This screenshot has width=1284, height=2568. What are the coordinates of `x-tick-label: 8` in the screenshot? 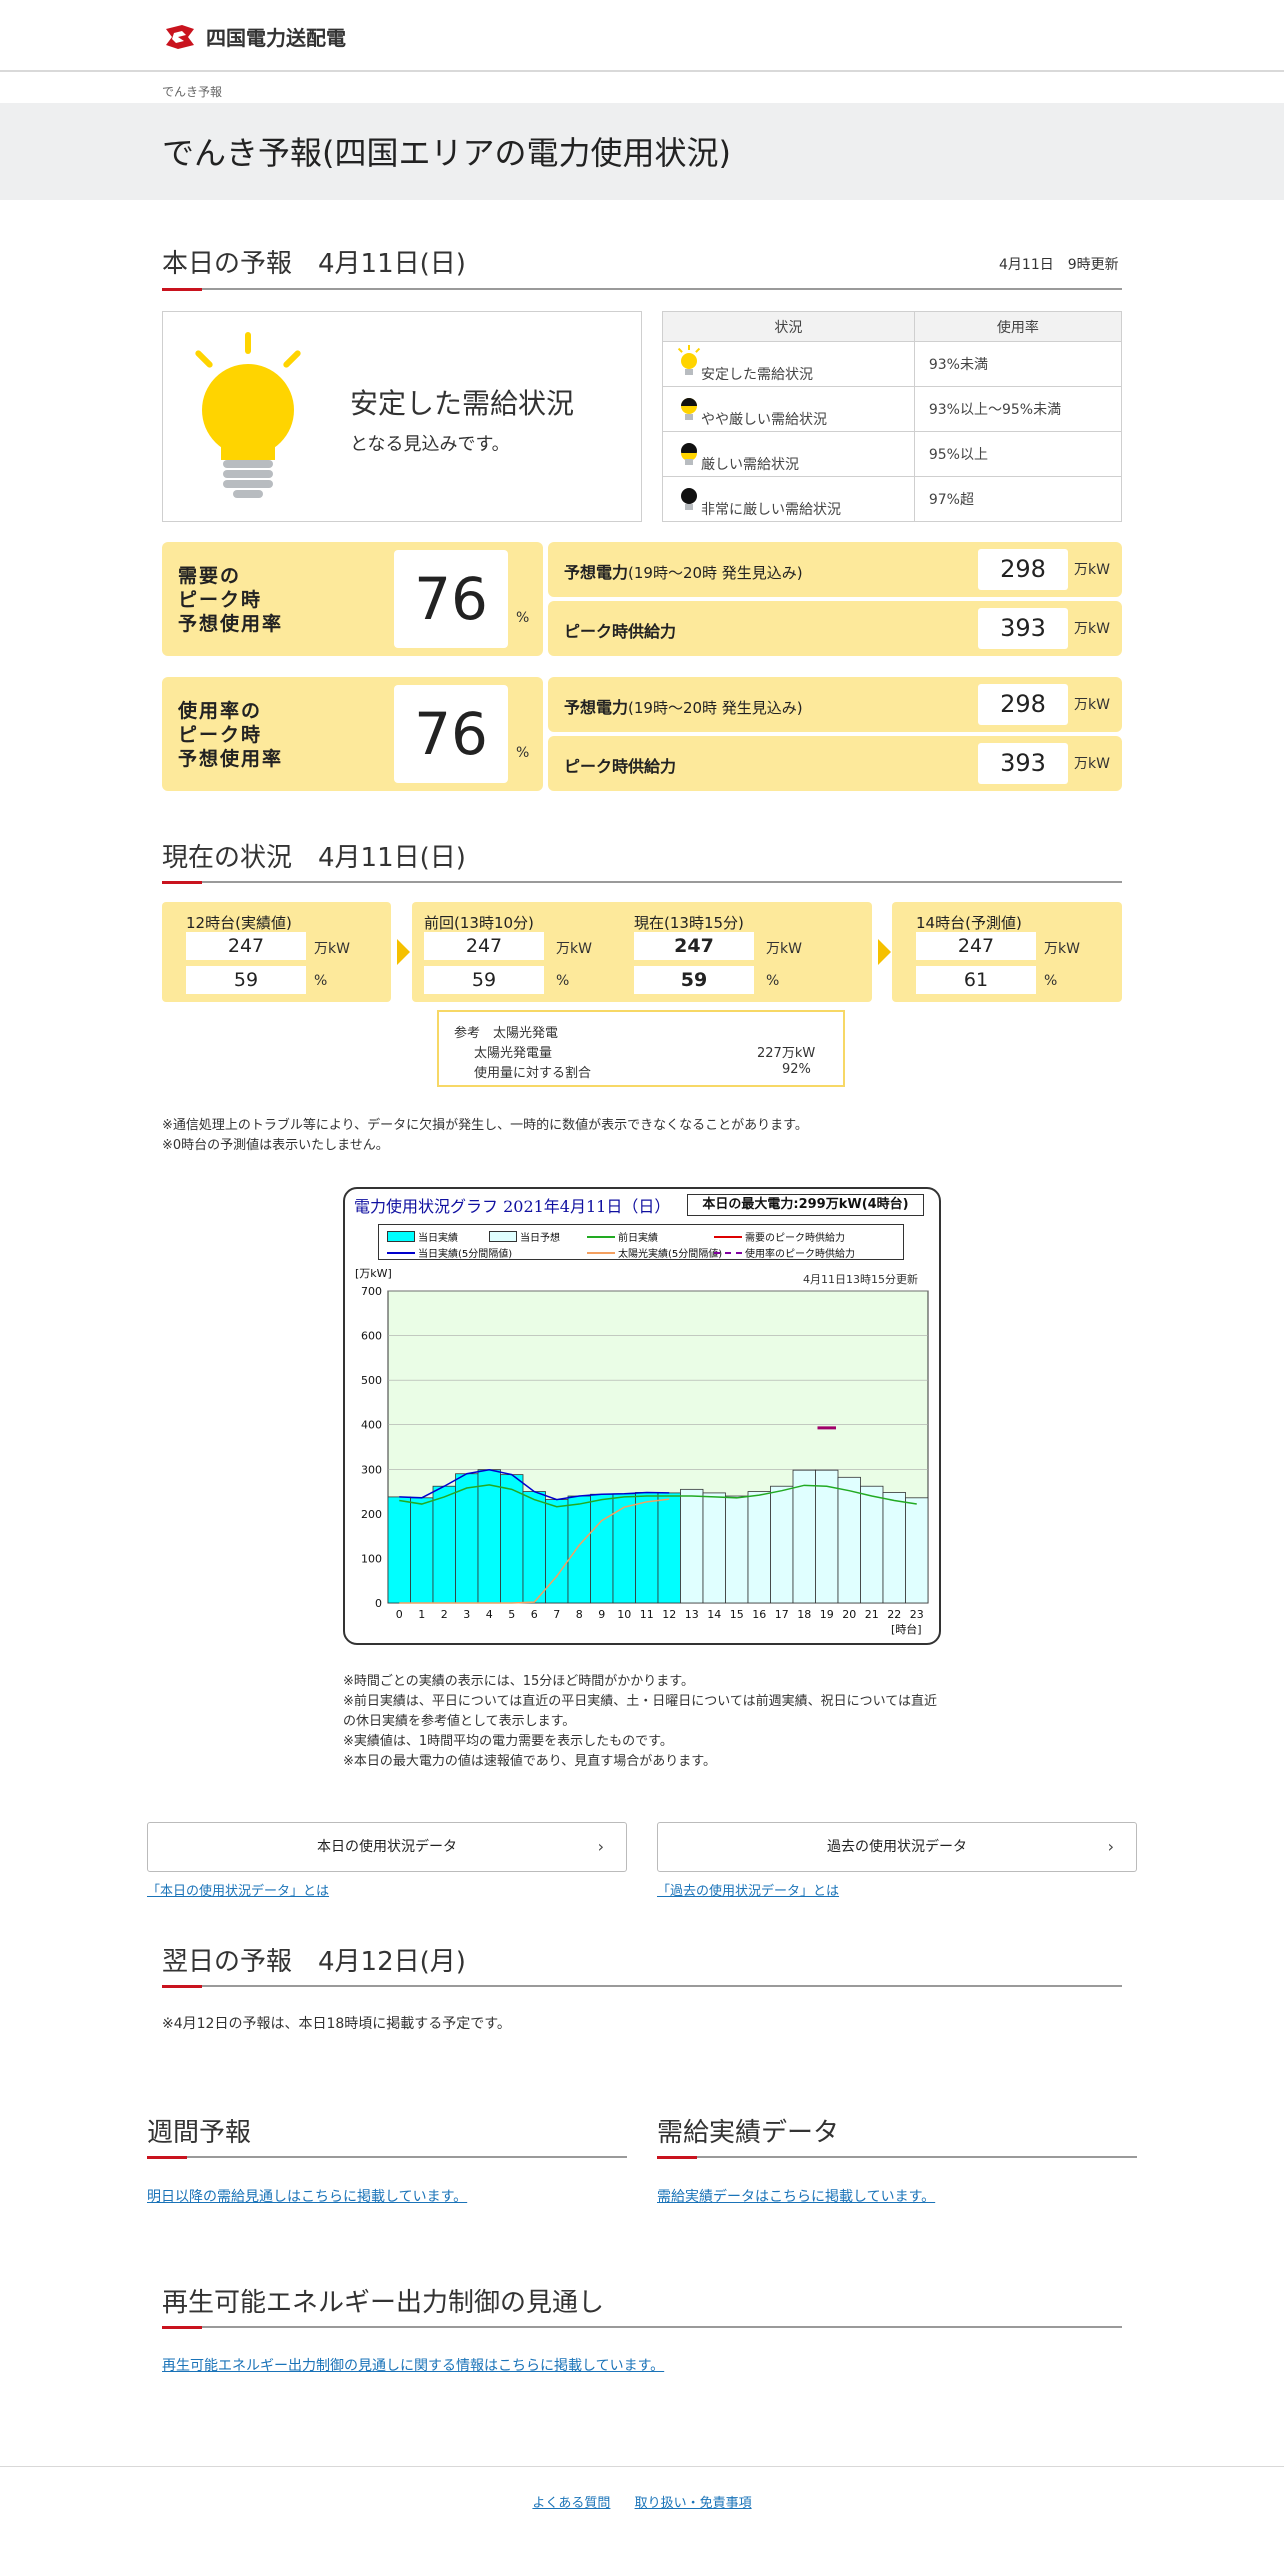 It's located at (579, 1614).